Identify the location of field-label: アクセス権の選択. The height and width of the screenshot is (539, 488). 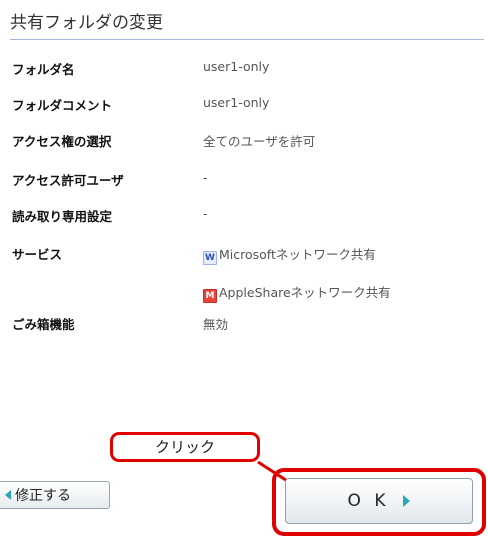
(62, 141).